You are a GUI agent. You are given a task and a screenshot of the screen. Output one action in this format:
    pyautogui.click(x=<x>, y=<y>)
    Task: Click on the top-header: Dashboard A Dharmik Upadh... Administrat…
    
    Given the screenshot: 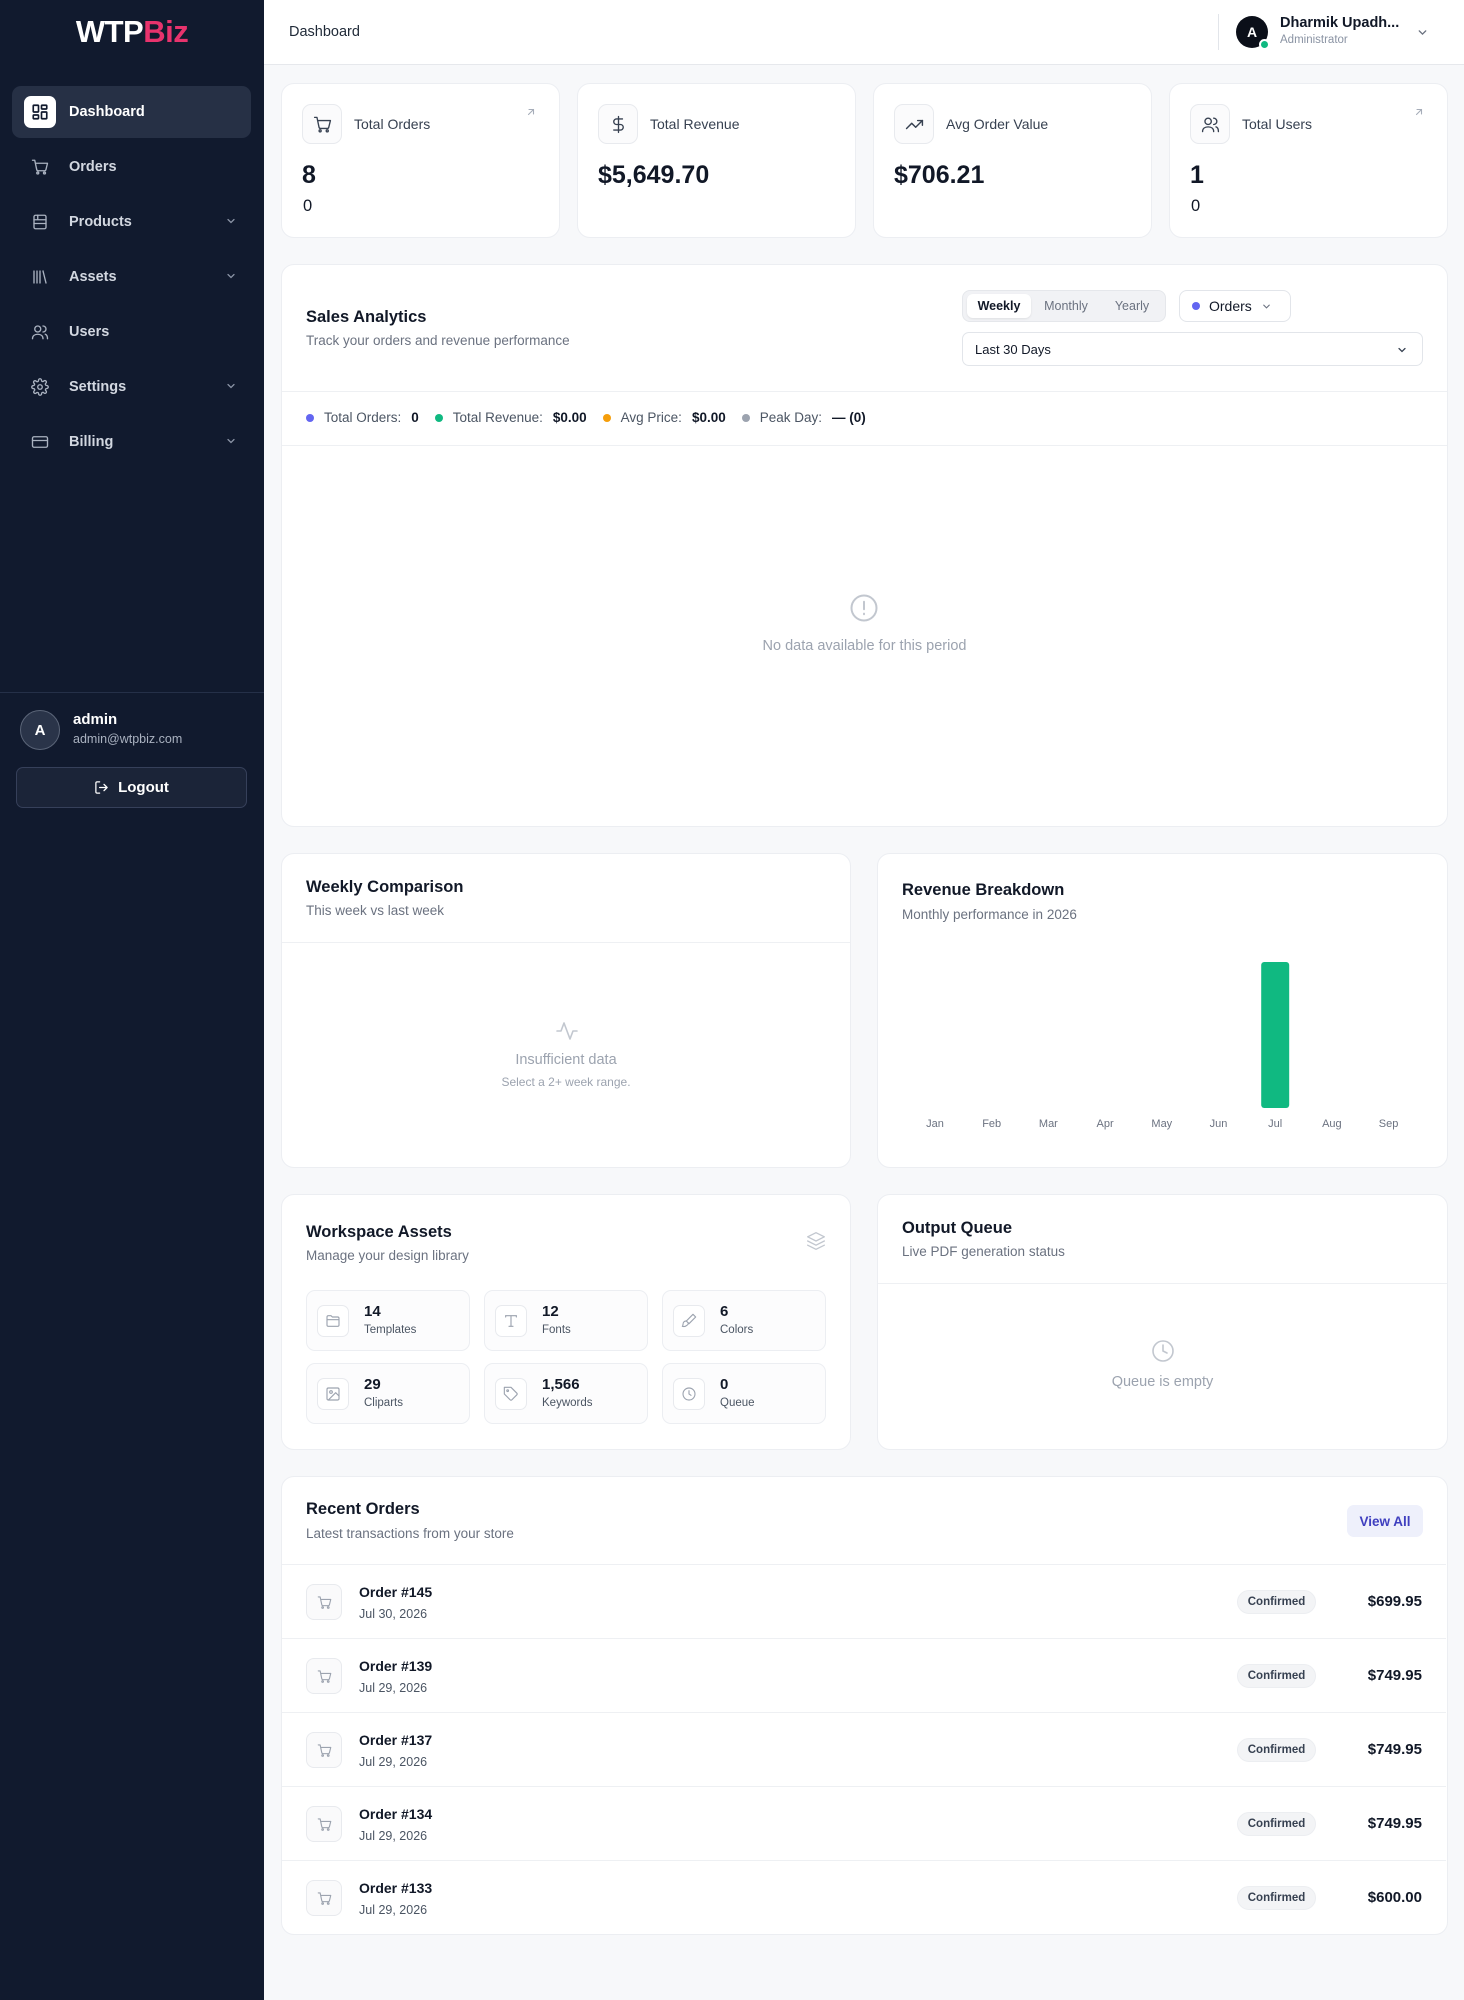 What is the action you would take?
    pyautogui.click(x=864, y=32)
    